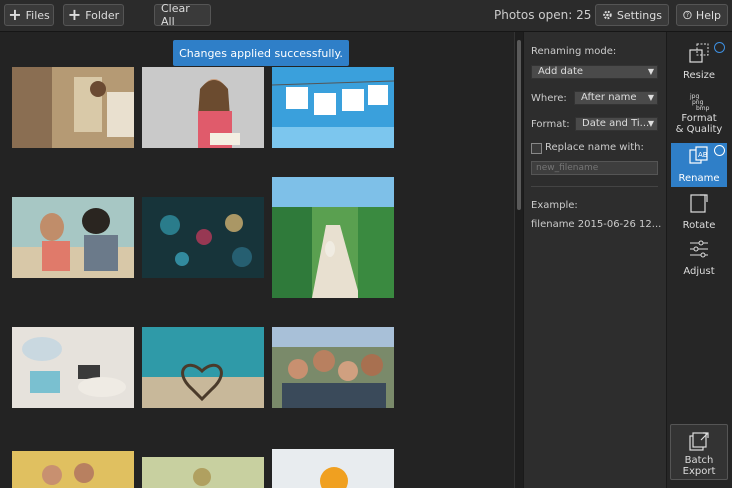 The image size is (732, 488). What do you see at coordinates (699, 249) in the screenshot?
I see `adjust-icon` at bounding box center [699, 249].